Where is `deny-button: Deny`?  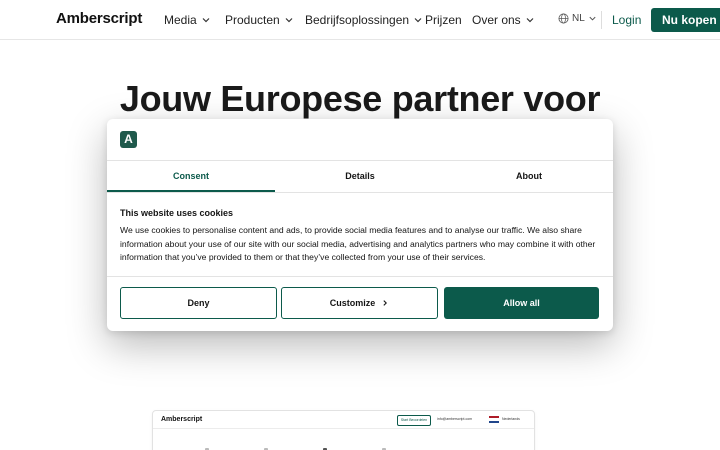 deny-button: Deny is located at coordinates (198, 303).